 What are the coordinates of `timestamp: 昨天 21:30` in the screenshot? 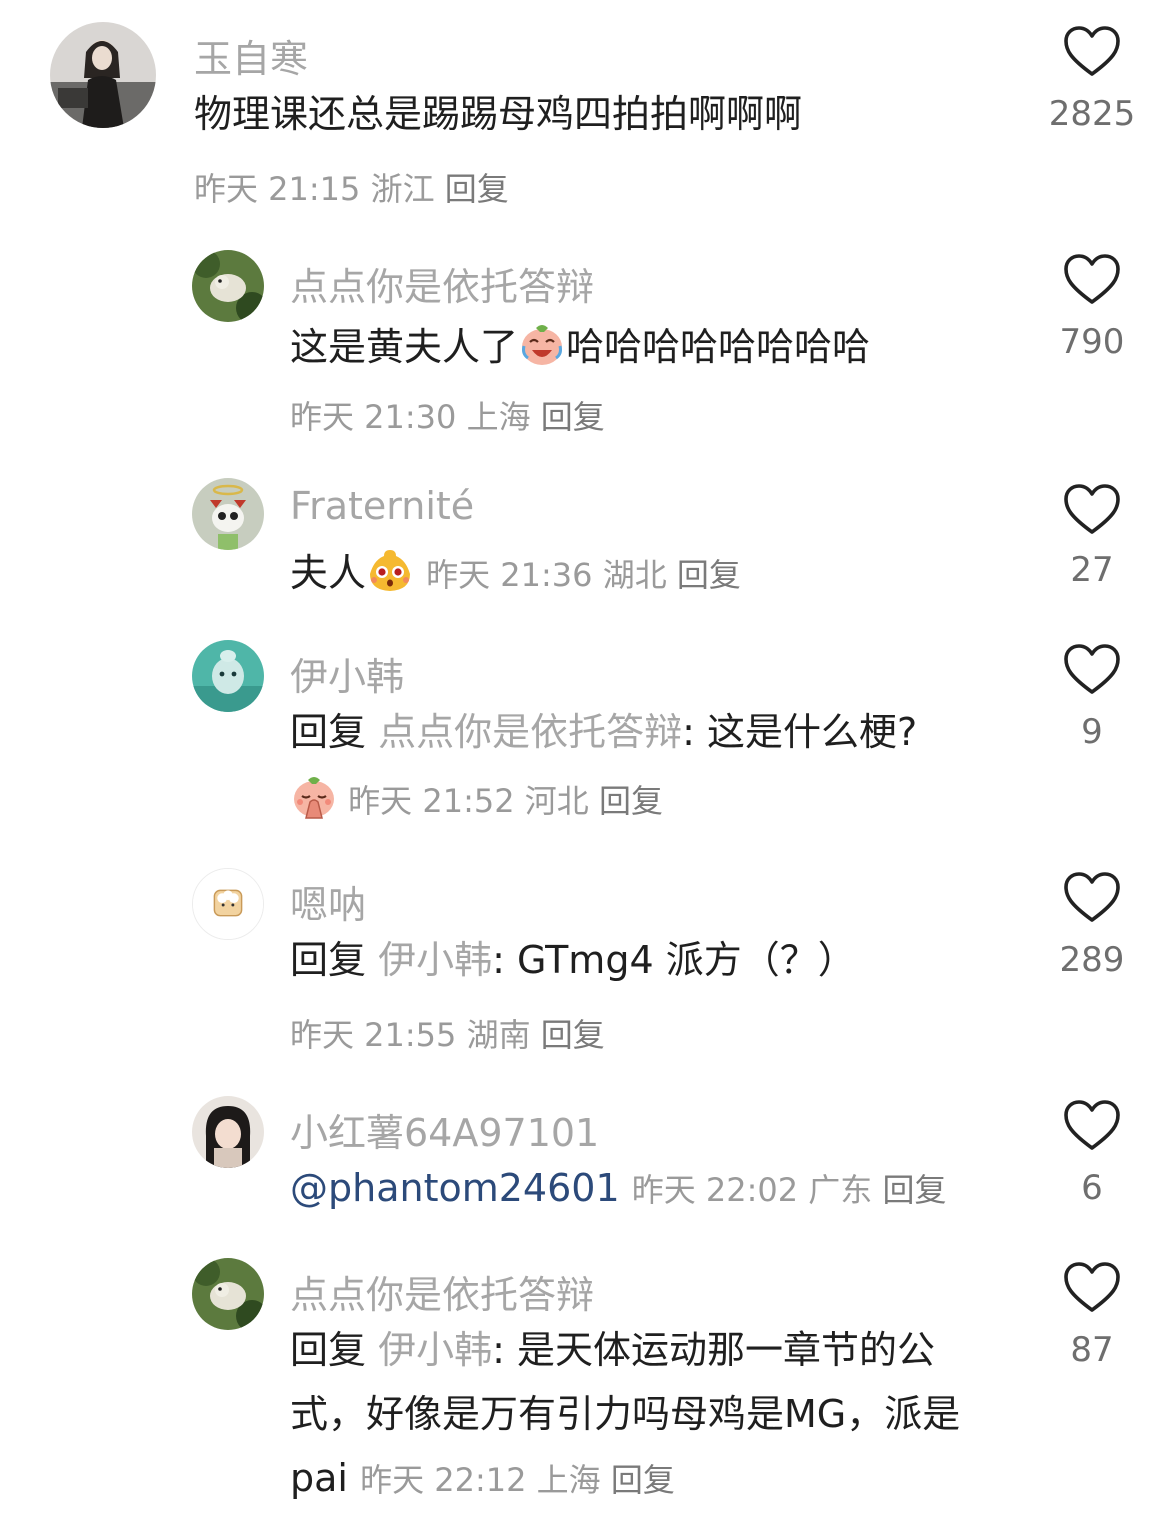 It's located at (373, 417).